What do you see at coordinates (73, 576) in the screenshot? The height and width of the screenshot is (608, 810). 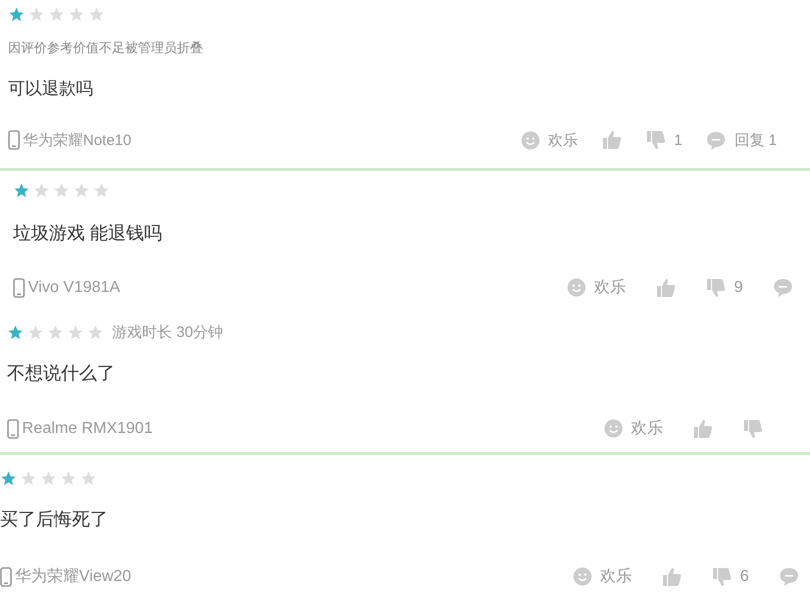 I see `device-name: 华为荣耀View20` at bounding box center [73, 576].